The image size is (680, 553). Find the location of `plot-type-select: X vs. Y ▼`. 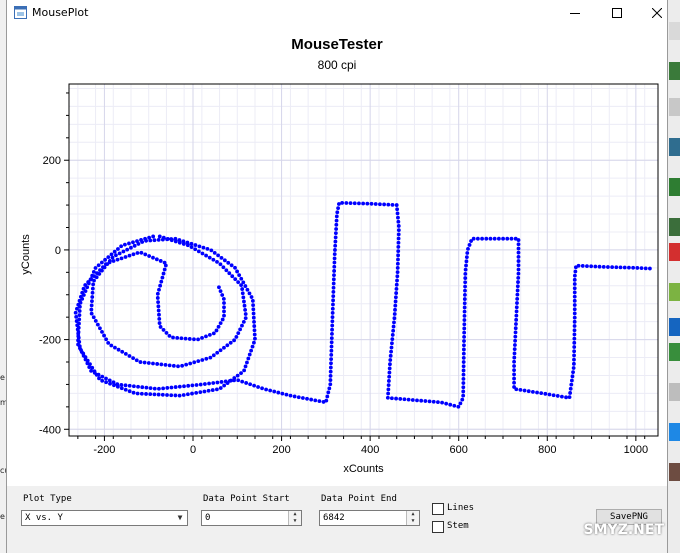

plot-type-select: X vs. Y ▼ is located at coordinates (104, 518).